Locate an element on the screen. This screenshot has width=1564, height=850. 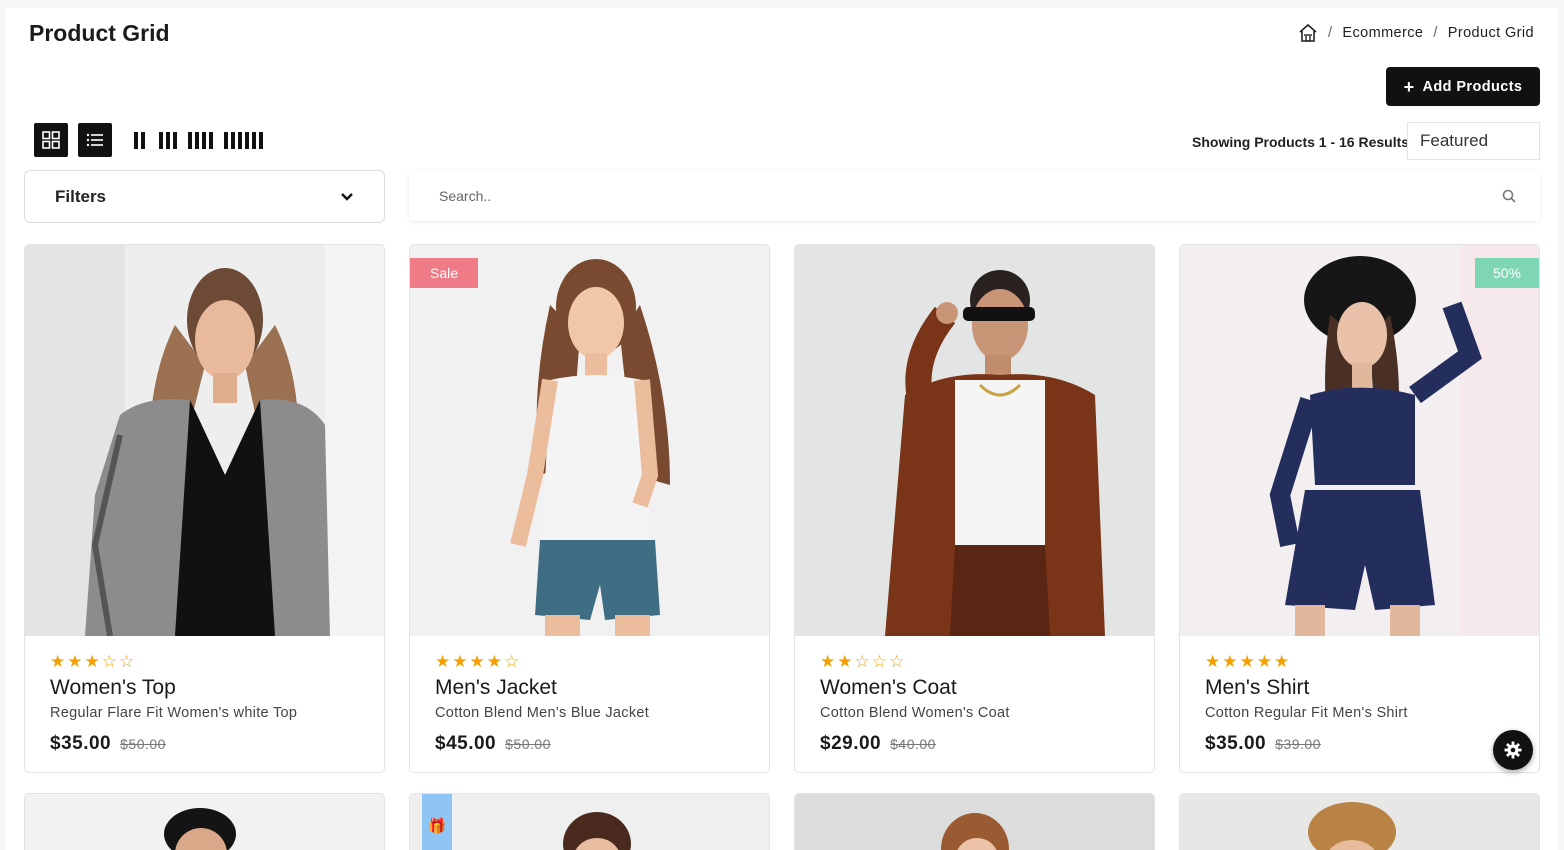
gift-icon: 🎁 is located at coordinates (437, 826).